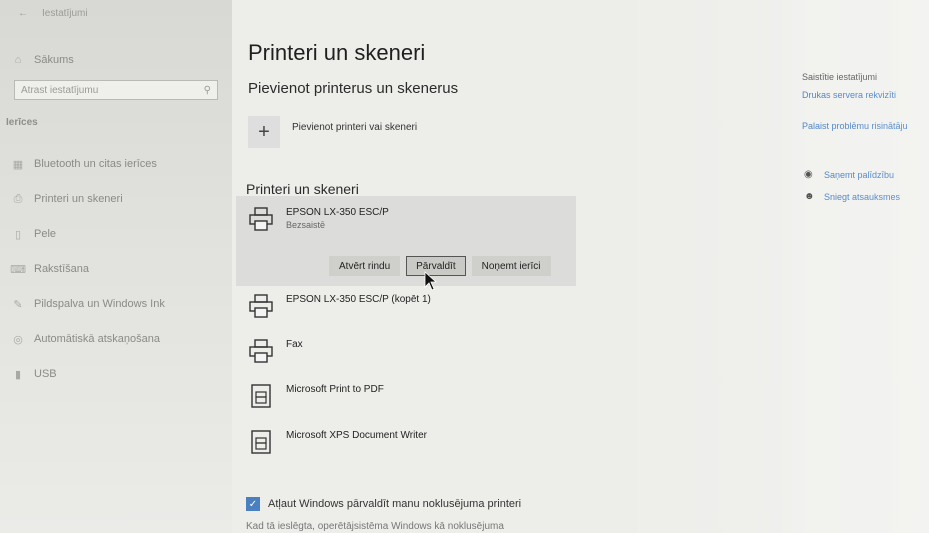 This screenshot has width=929, height=533. Describe the element at coordinates (18, 60) in the screenshot. I see `home-icon: ⌂` at that location.